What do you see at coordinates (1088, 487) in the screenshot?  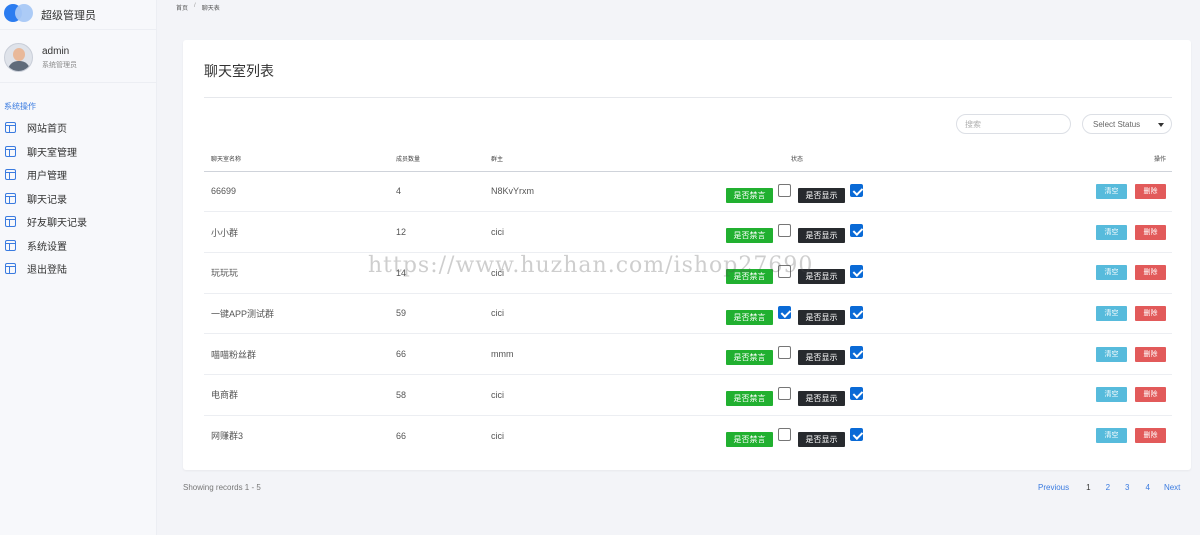 I see `pagination-page-1: 1` at bounding box center [1088, 487].